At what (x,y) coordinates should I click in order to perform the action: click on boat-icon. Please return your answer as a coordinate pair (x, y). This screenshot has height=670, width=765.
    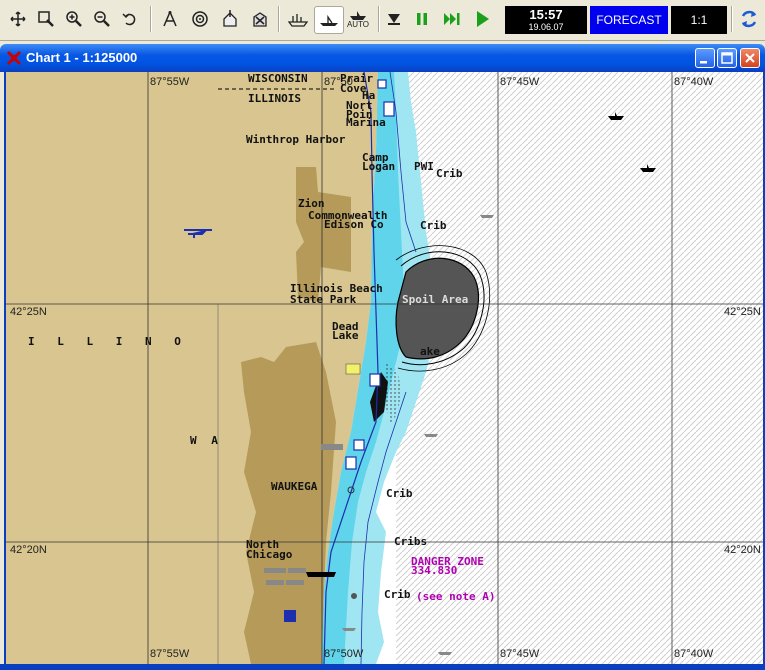
    Looking at the image, I should click on (329, 20).